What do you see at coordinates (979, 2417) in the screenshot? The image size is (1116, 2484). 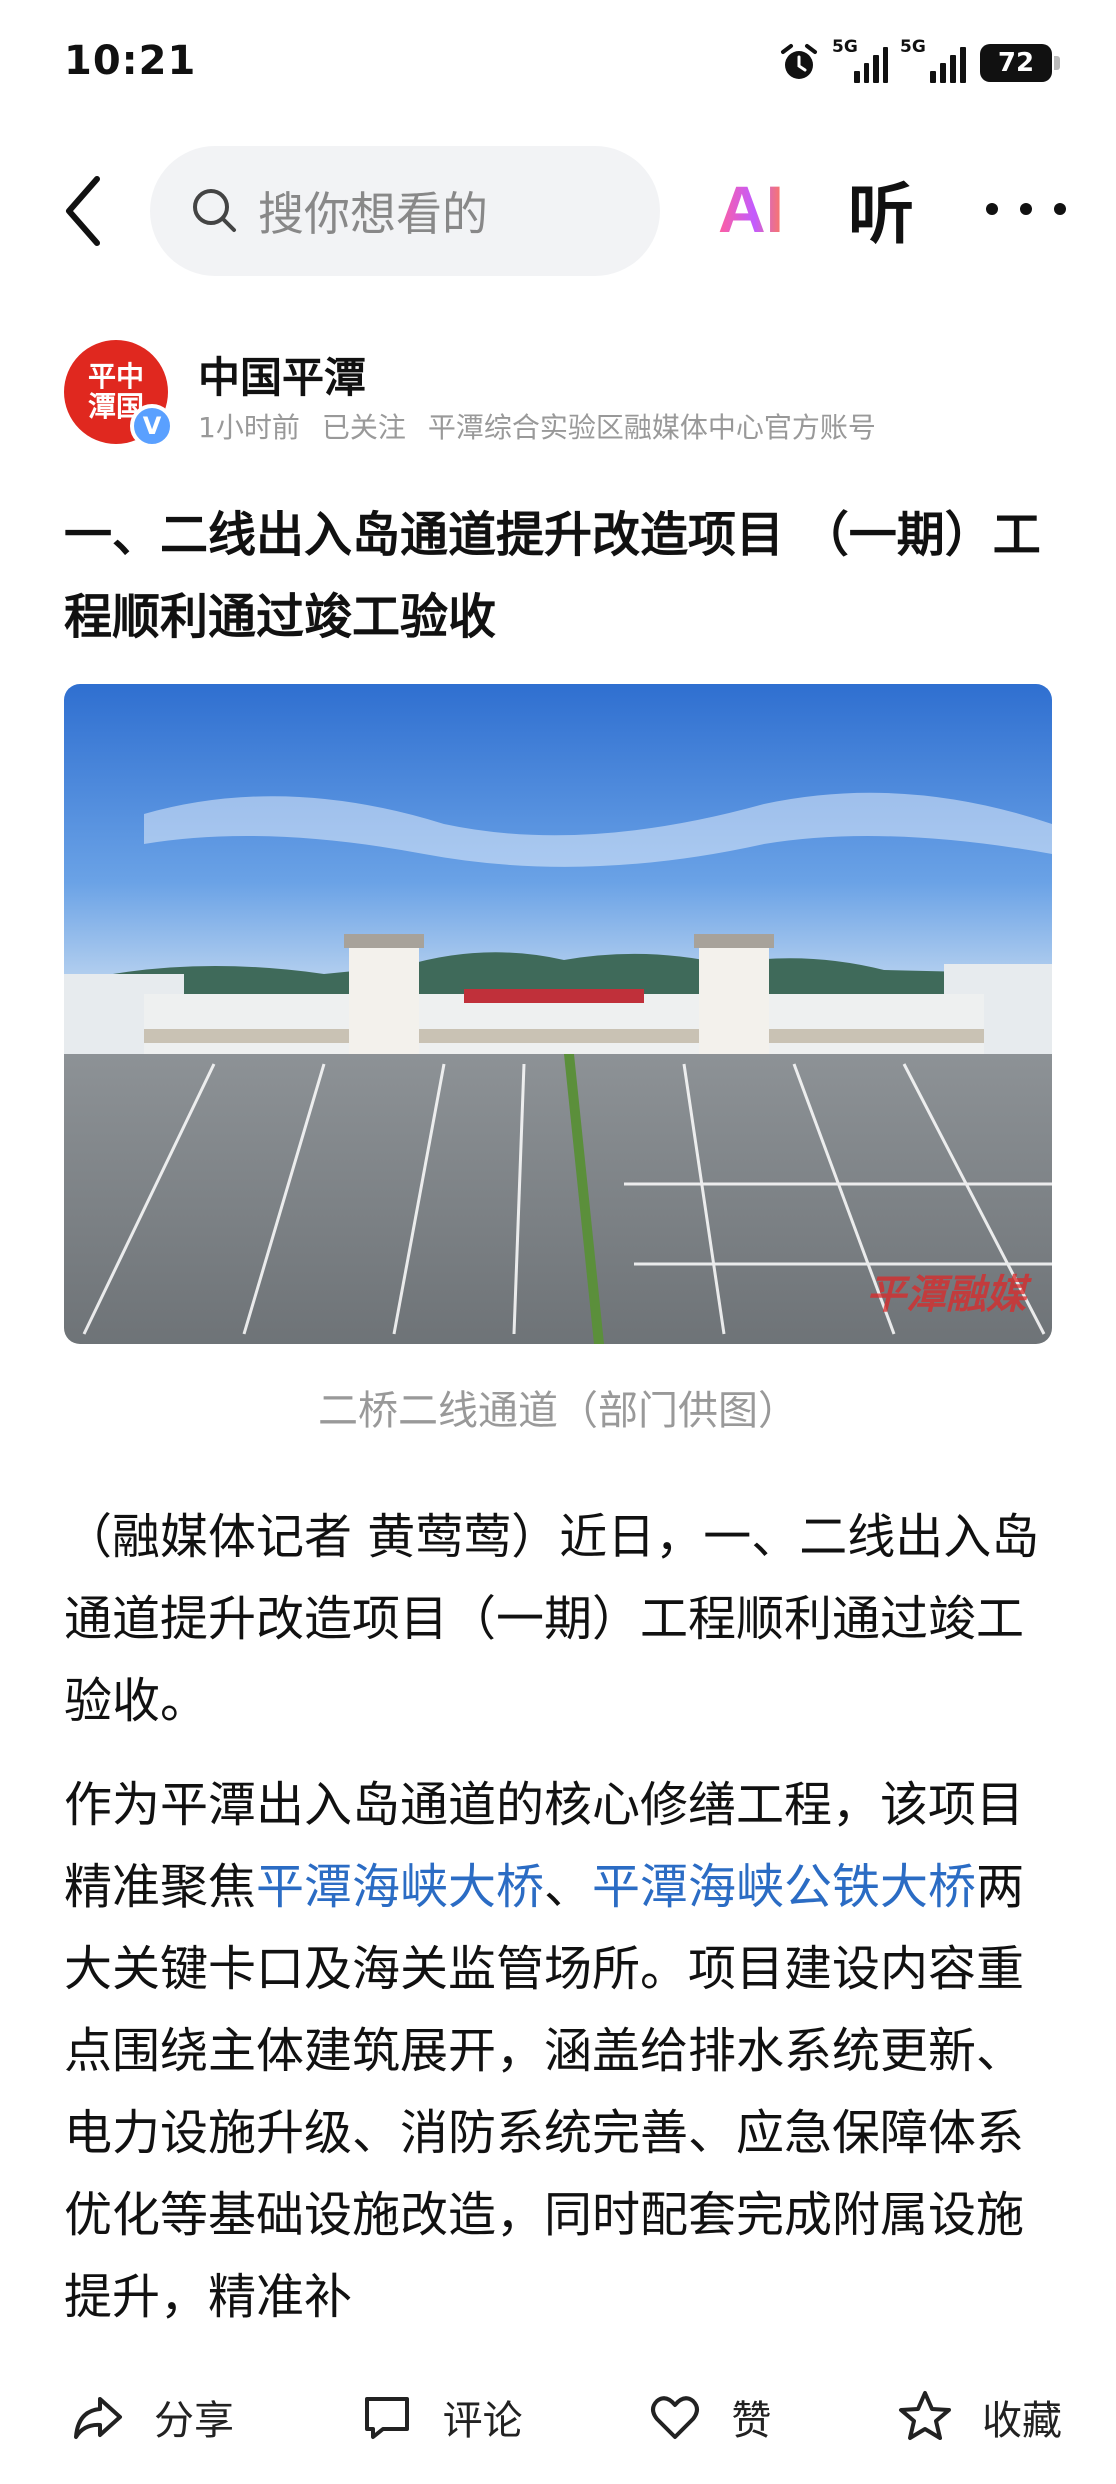 I see `favorite-button: 收藏` at bounding box center [979, 2417].